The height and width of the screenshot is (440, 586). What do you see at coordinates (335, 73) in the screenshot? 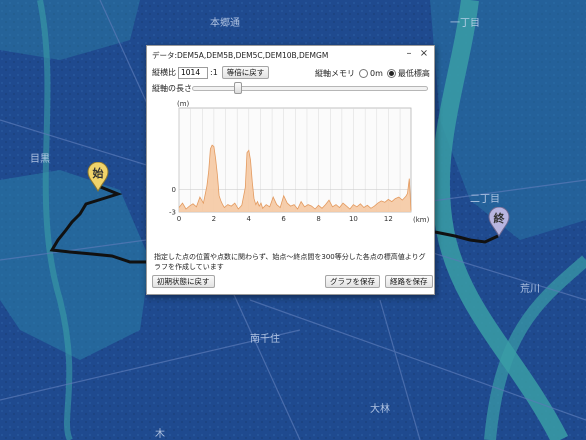
I see `axis-memory-label: 縦軸メモリ` at bounding box center [335, 73].